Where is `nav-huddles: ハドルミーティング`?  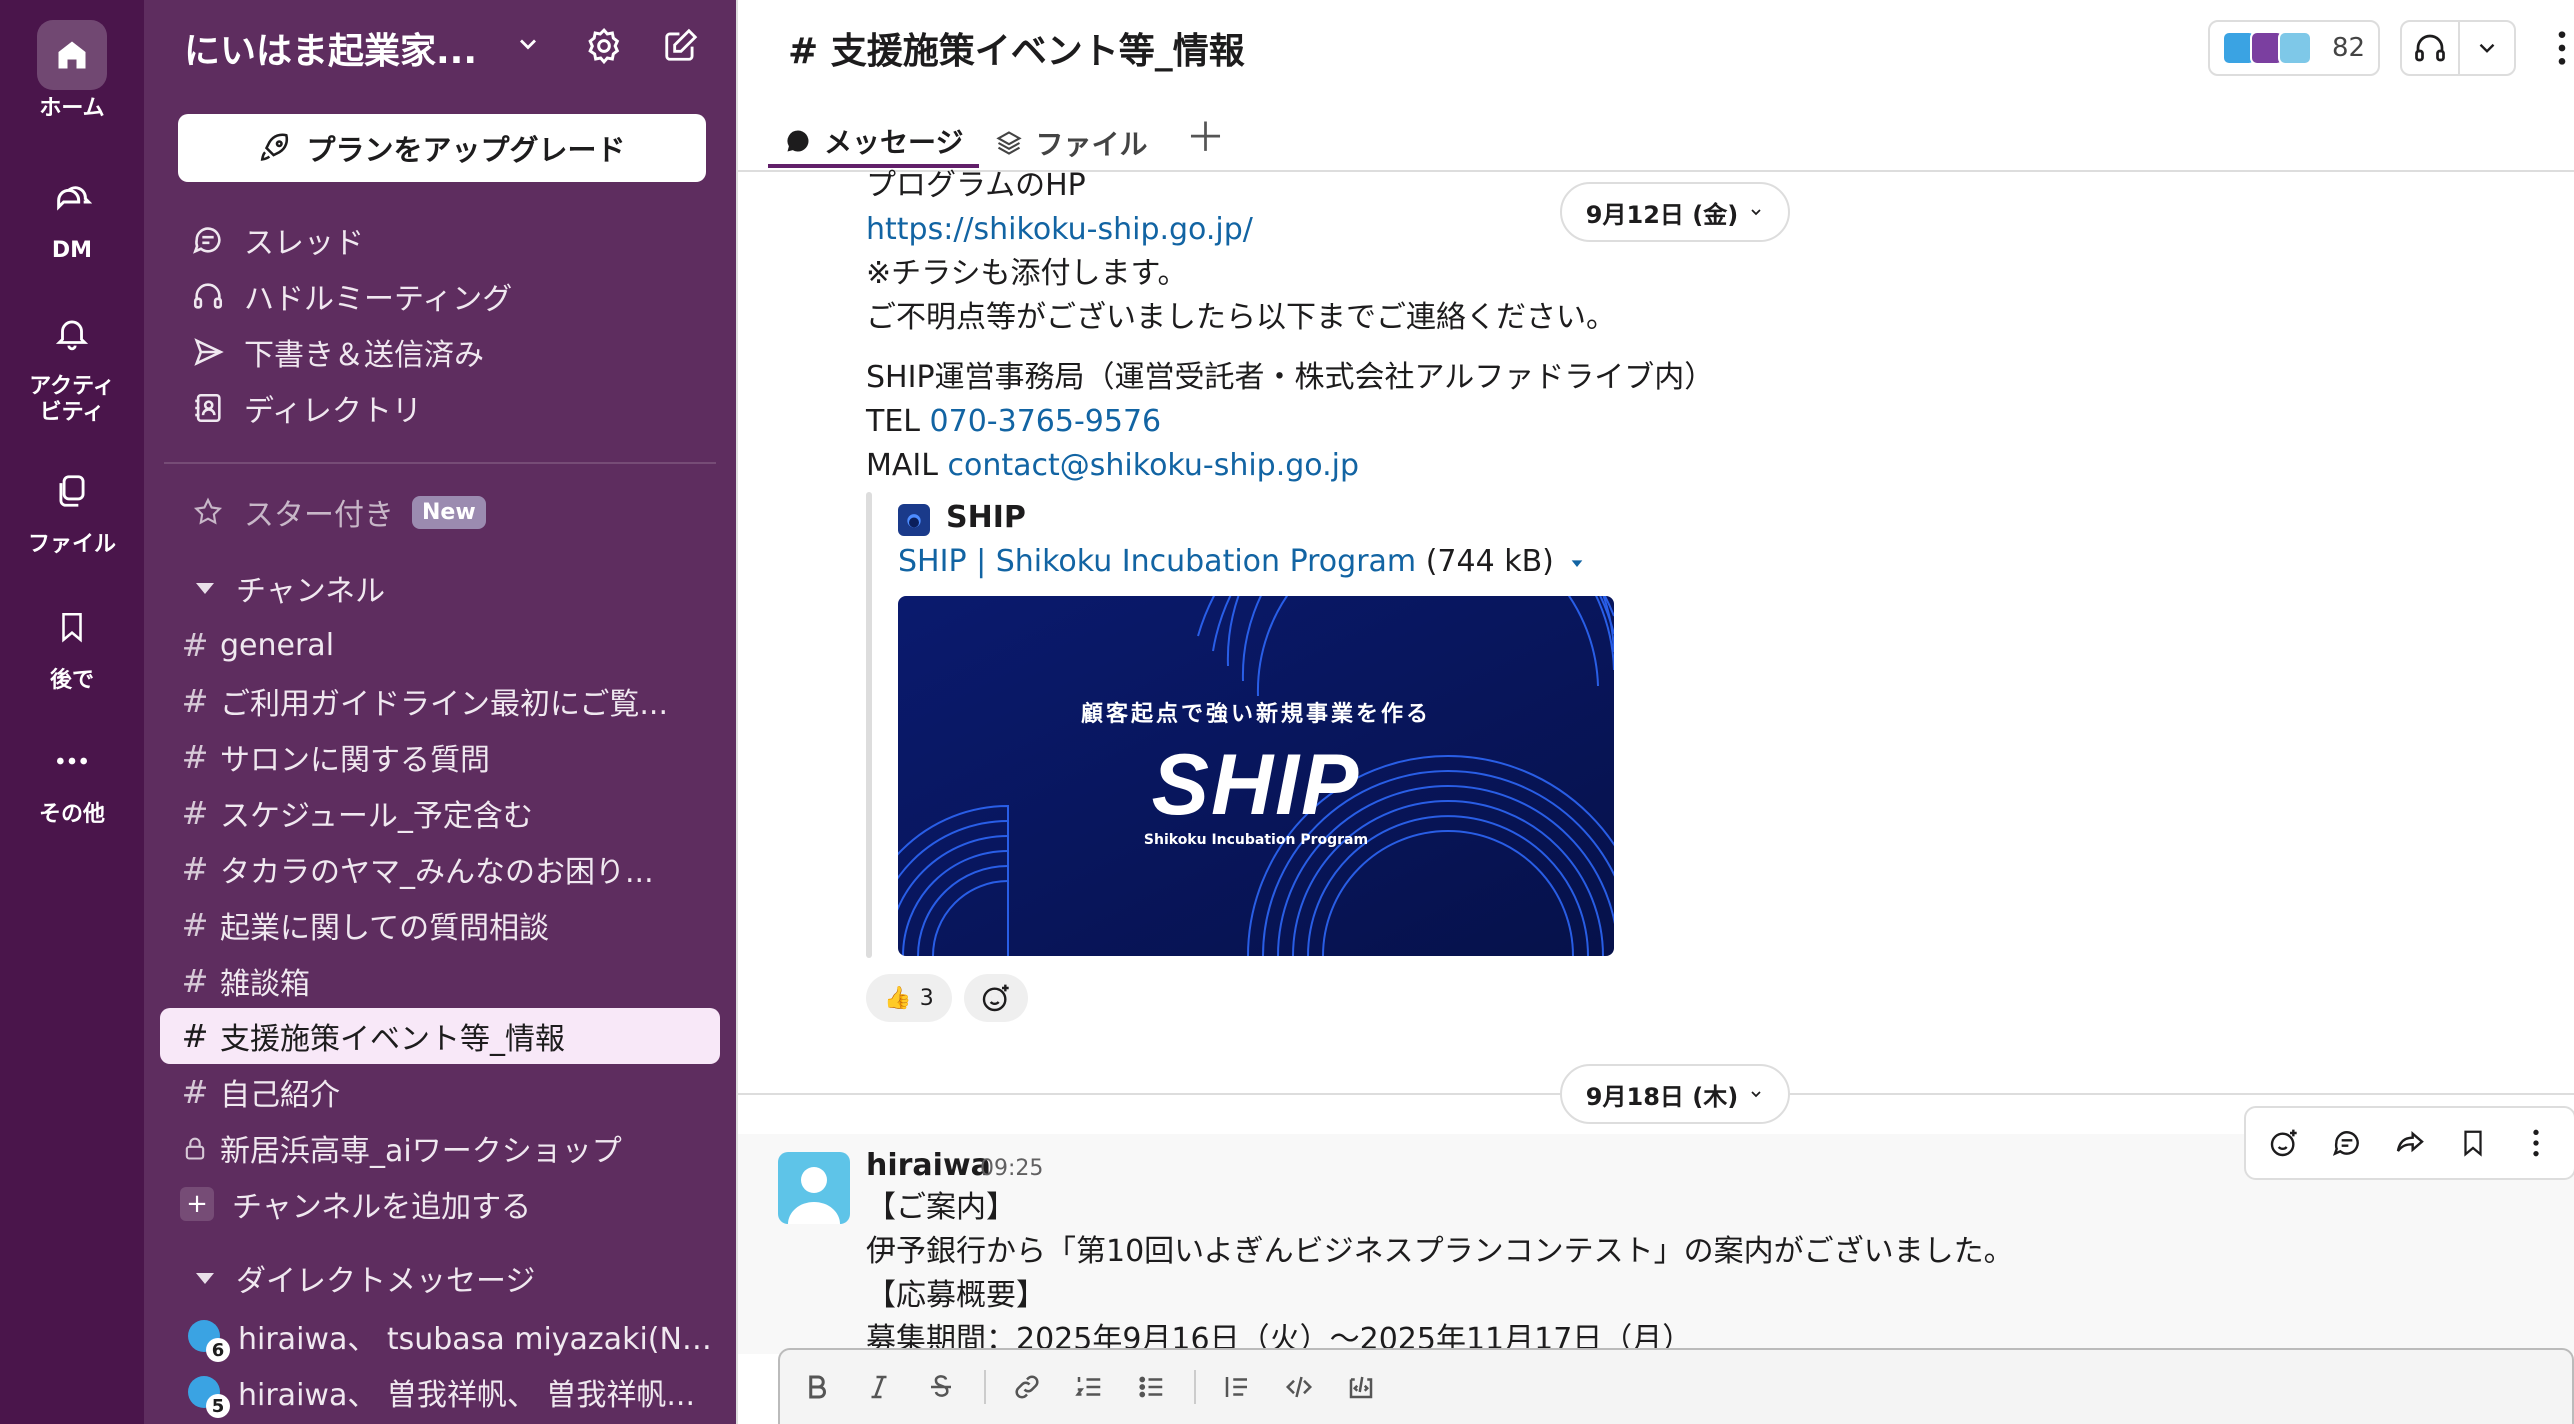
nav-huddles: ハドルミーティング is located at coordinates (351, 296).